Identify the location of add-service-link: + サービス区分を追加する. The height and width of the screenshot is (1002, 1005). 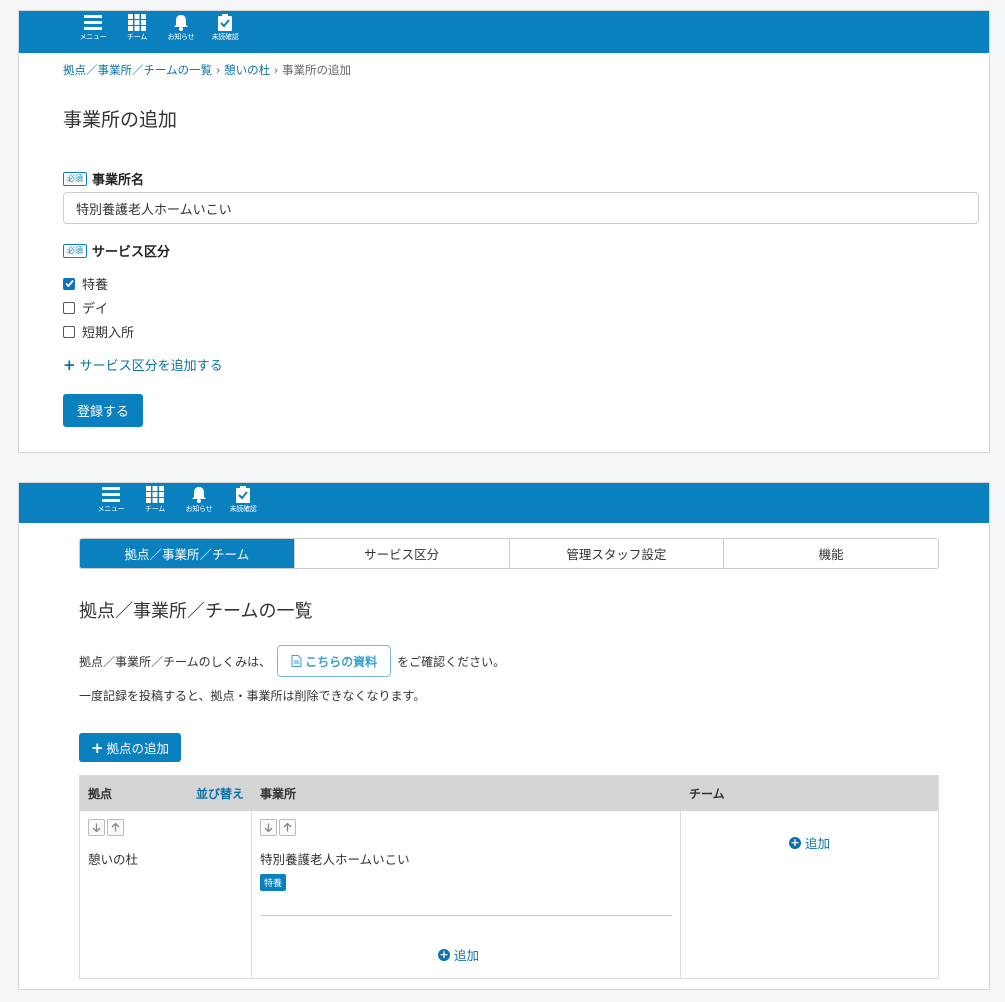
(143, 365).